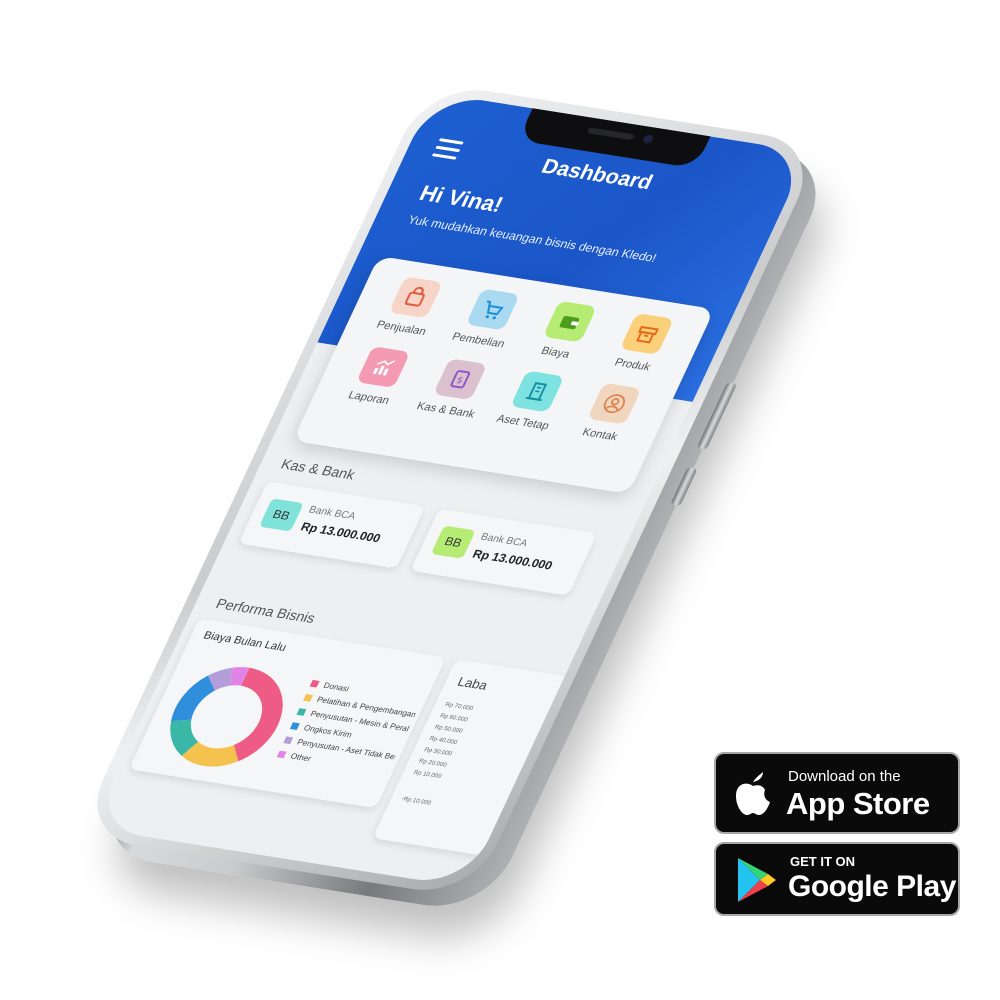 The width and height of the screenshot is (1000, 1000). What do you see at coordinates (461, 198) in the screenshot?
I see `greeting: Hi Vina!` at bounding box center [461, 198].